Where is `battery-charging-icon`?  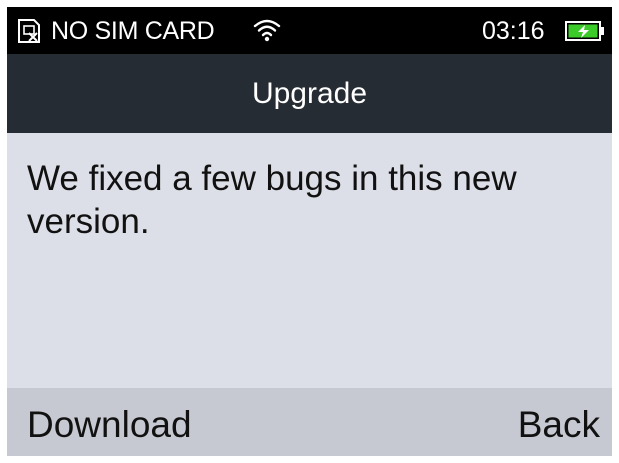 battery-charging-icon is located at coordinates (584, 31).